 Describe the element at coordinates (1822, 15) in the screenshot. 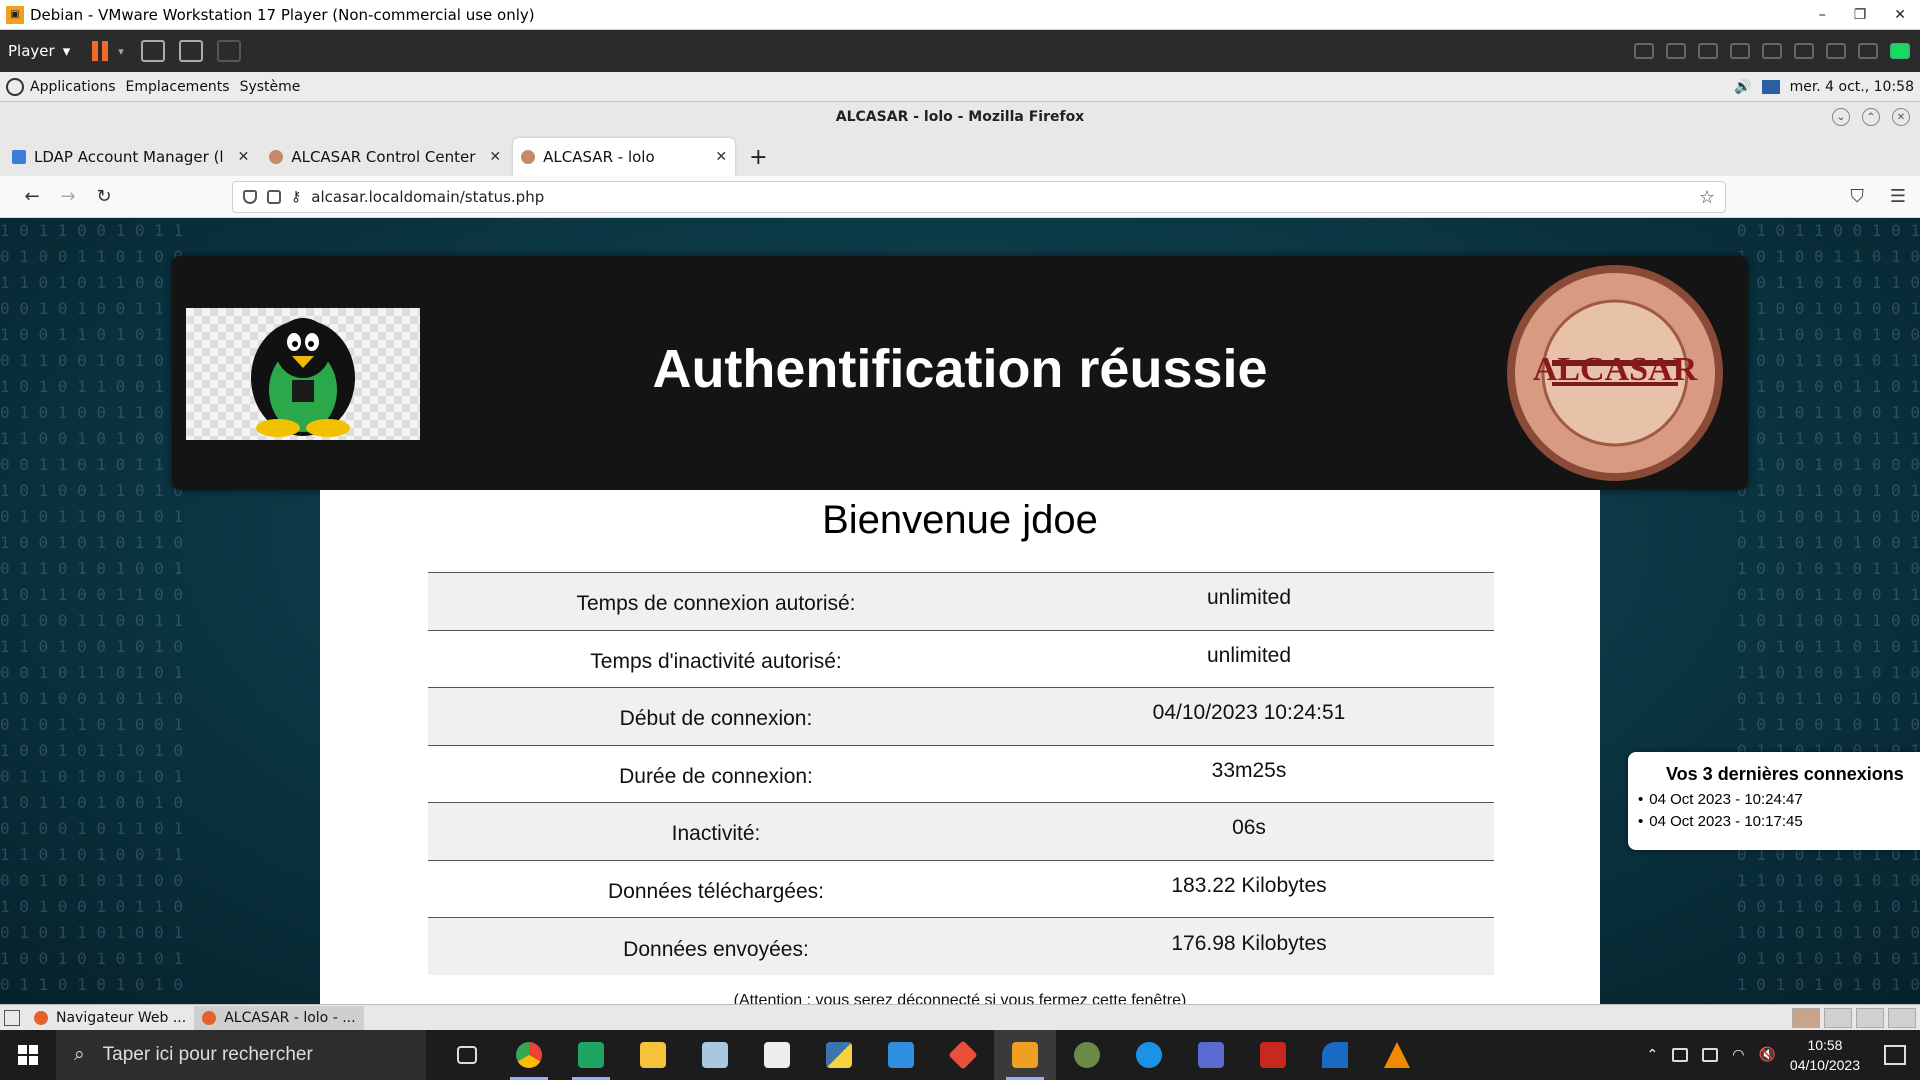

I see `minimize-button: –` at that location.